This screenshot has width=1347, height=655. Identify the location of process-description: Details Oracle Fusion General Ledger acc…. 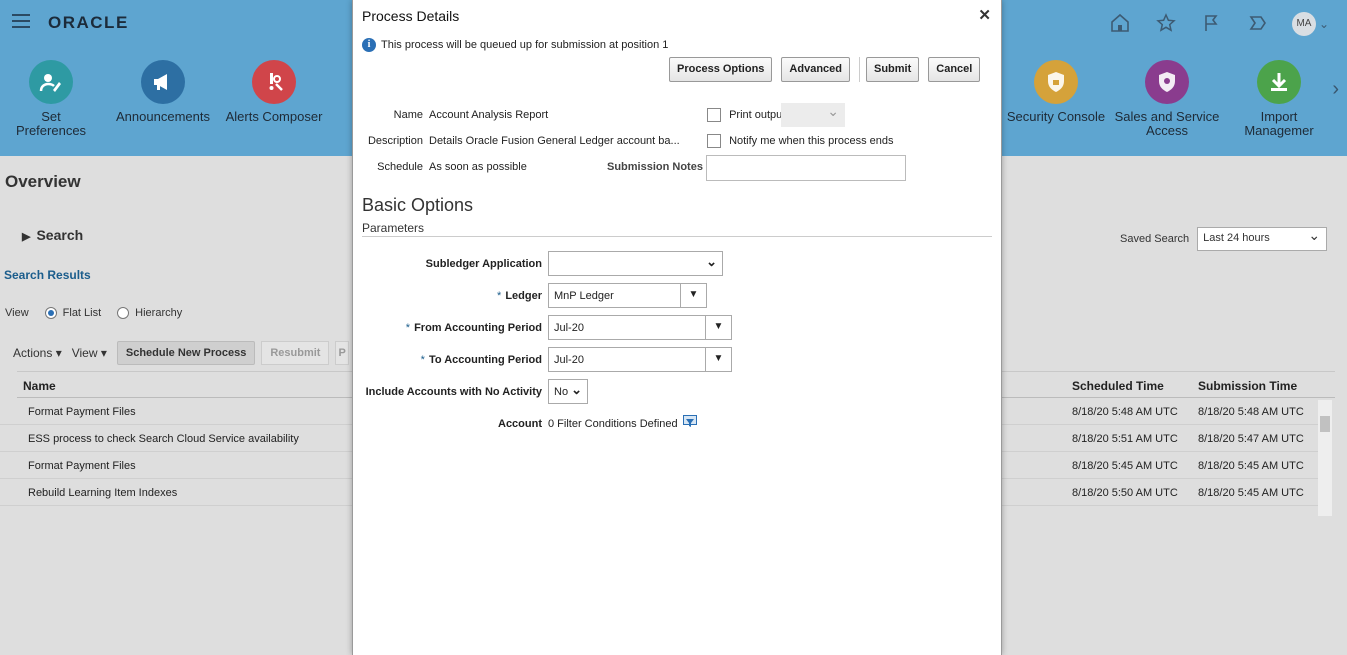
(554, 141).